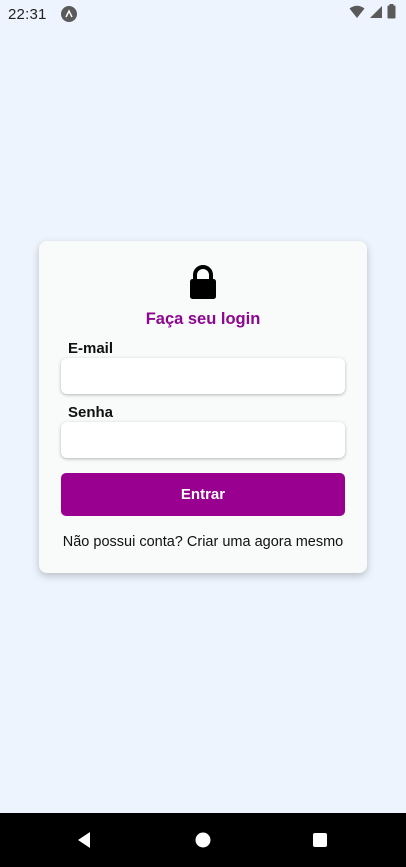  I want to click on status-bar: 22:31, so click(203, 14).